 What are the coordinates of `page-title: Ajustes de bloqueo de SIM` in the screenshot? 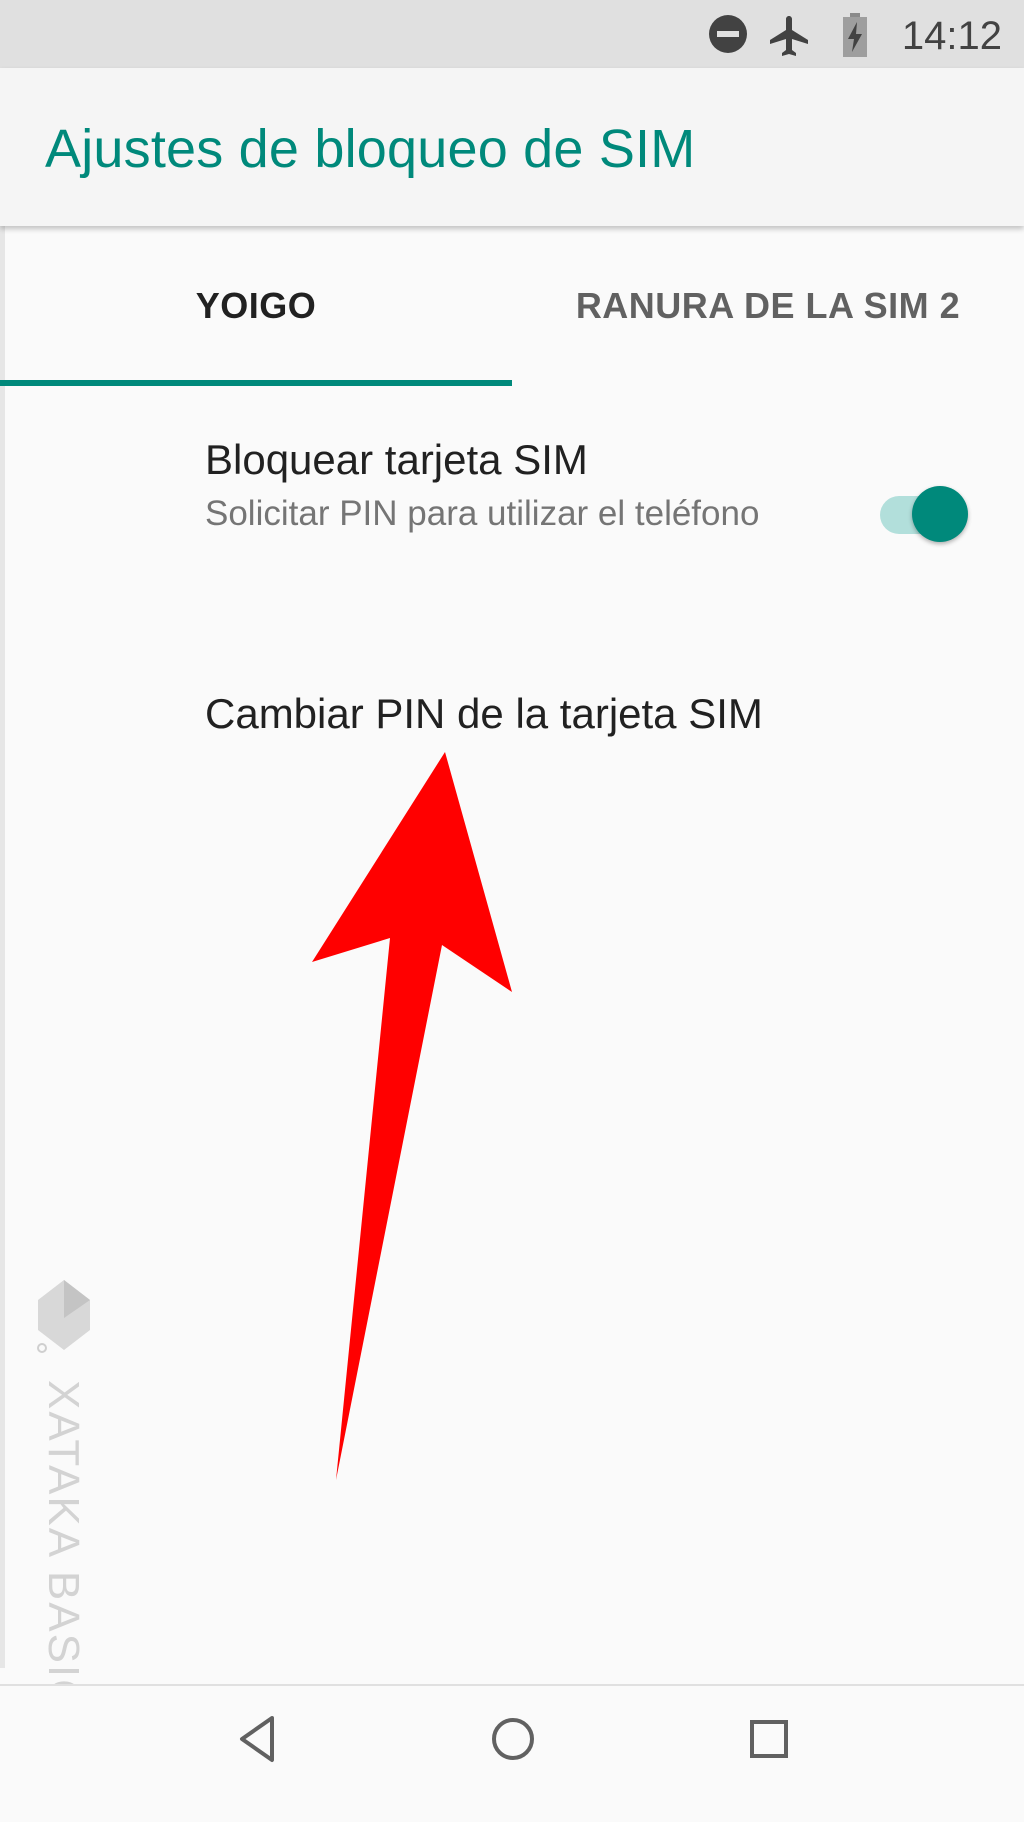 It's located at (370, 149).